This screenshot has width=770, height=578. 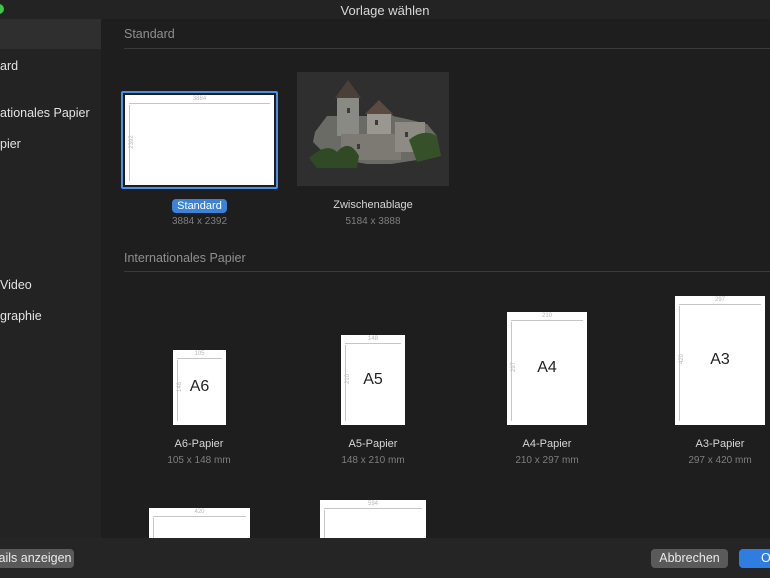 I want to click on width-dimension-label: 105, so click(x=199, y=354).